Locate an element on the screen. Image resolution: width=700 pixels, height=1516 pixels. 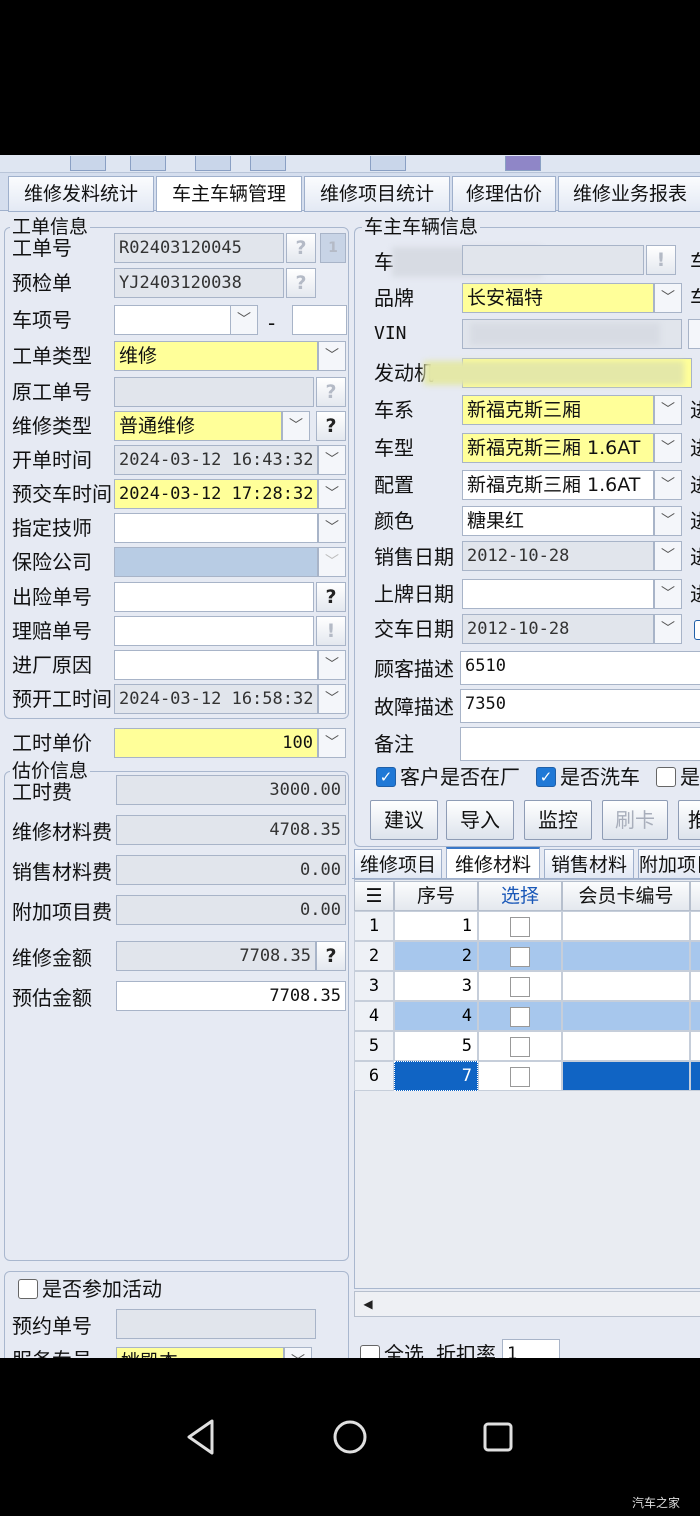
tab-sales-materials: 销售材料 is located at coordinates (589, 864).